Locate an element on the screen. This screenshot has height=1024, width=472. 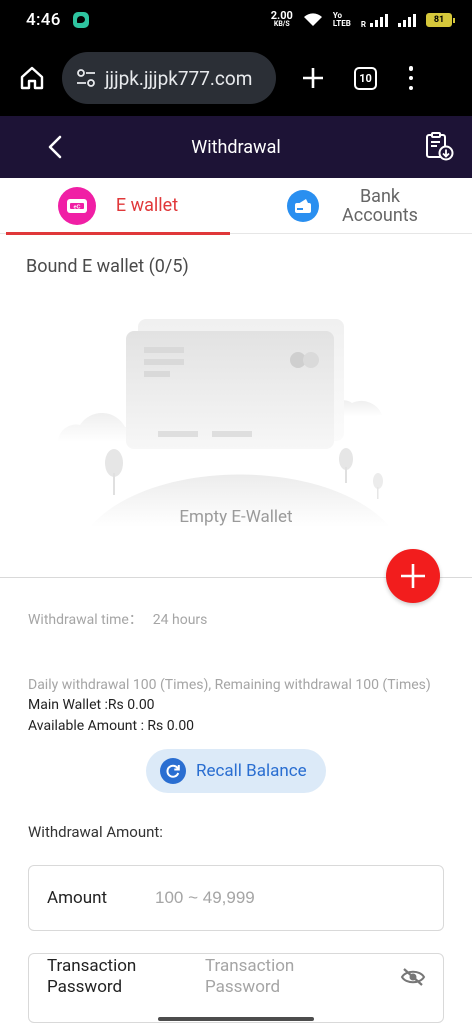
home-icon is located at coordinates (32, 78).